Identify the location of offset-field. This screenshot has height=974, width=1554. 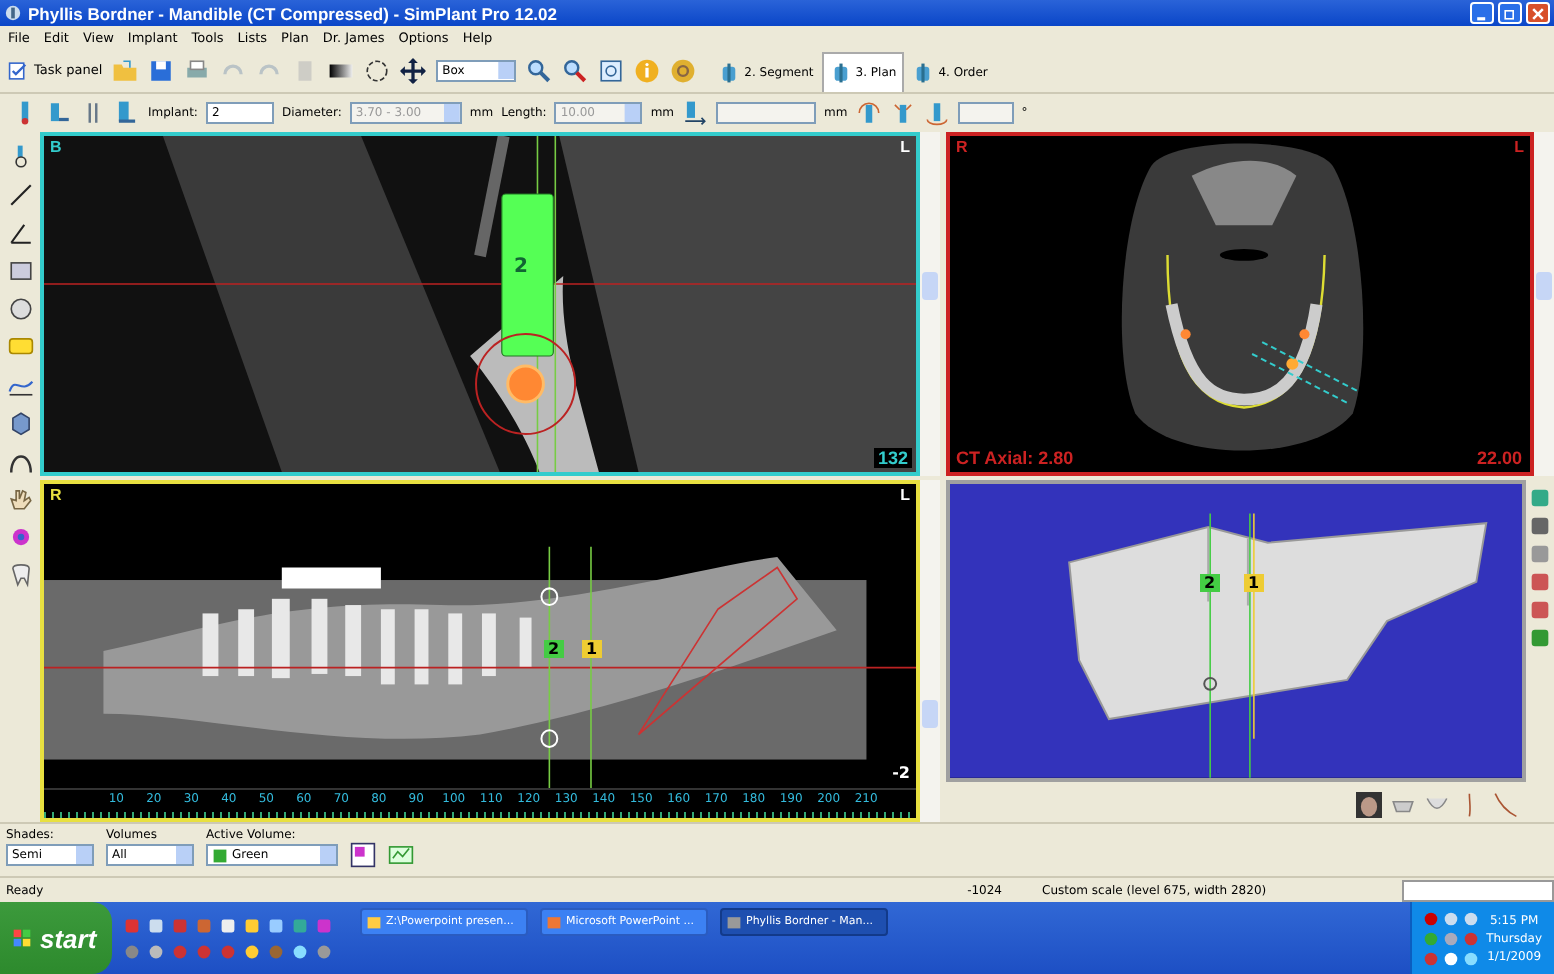
(766, 113).